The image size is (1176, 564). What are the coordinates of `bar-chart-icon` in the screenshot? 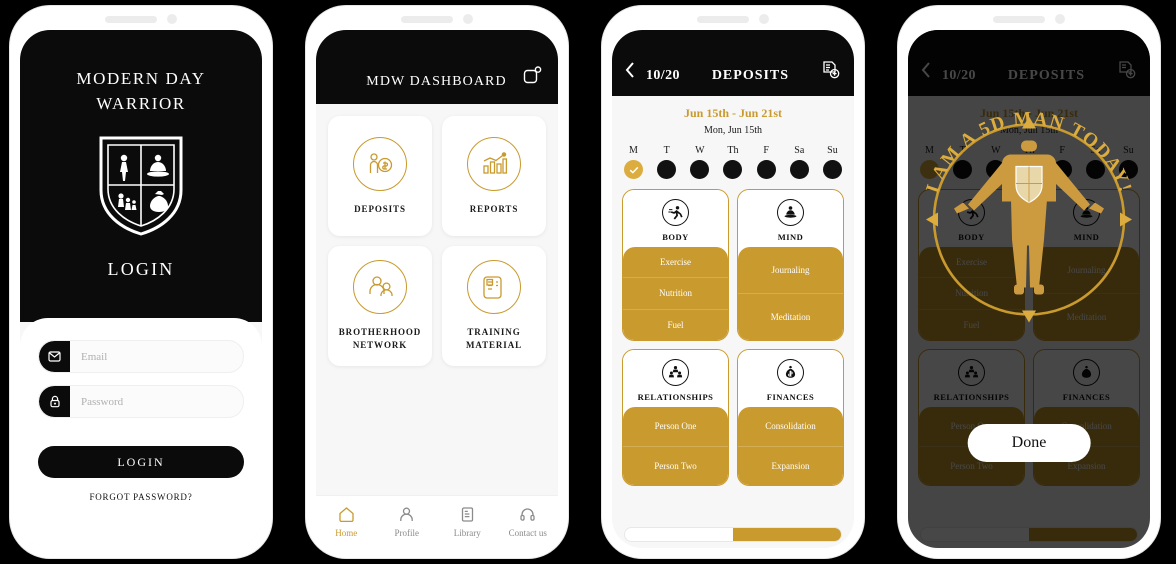 It's located at (494, 163).